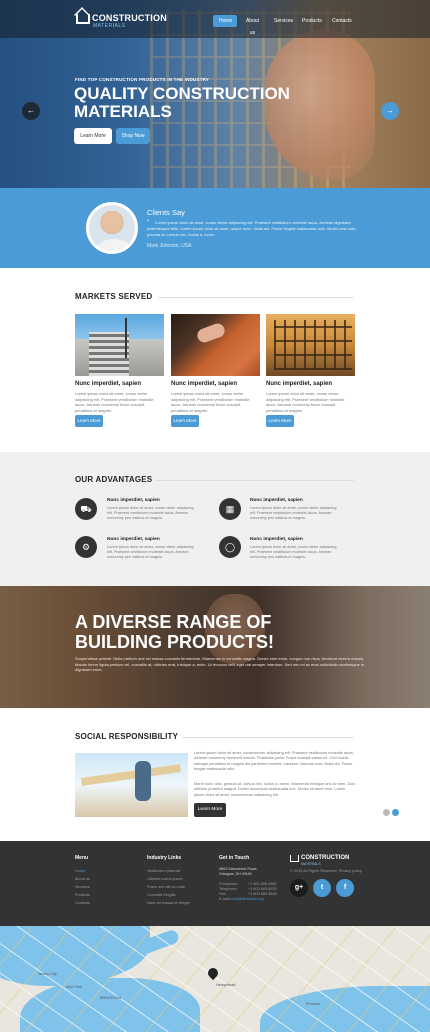 The height and width of the screenshot is (1032, 430). Describe the element at coordinates (182, 102) in the screenshot. I see `hero-title: QUALITY CONSTRUCTION MATERIALS` at that location.